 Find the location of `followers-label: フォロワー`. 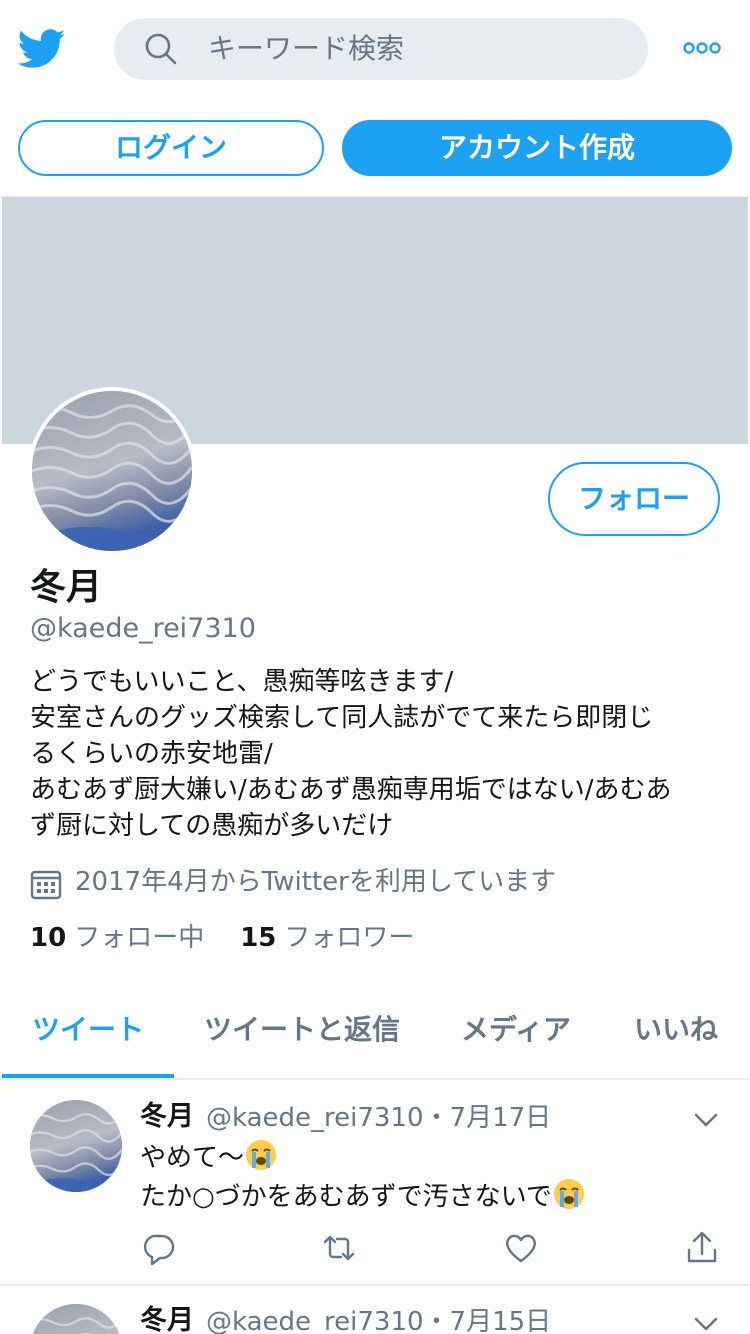

followers-label: フォロワー is located at coordinates (349, 938).